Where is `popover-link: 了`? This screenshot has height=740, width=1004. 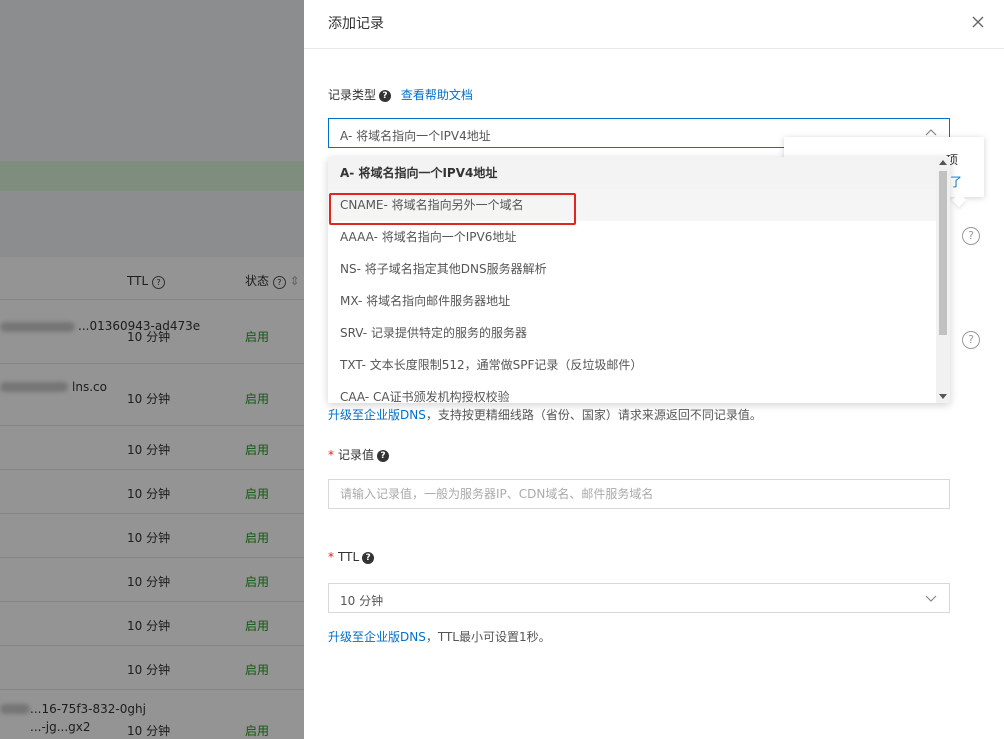 popover-link: 了 is located at coordinates (956, 181).